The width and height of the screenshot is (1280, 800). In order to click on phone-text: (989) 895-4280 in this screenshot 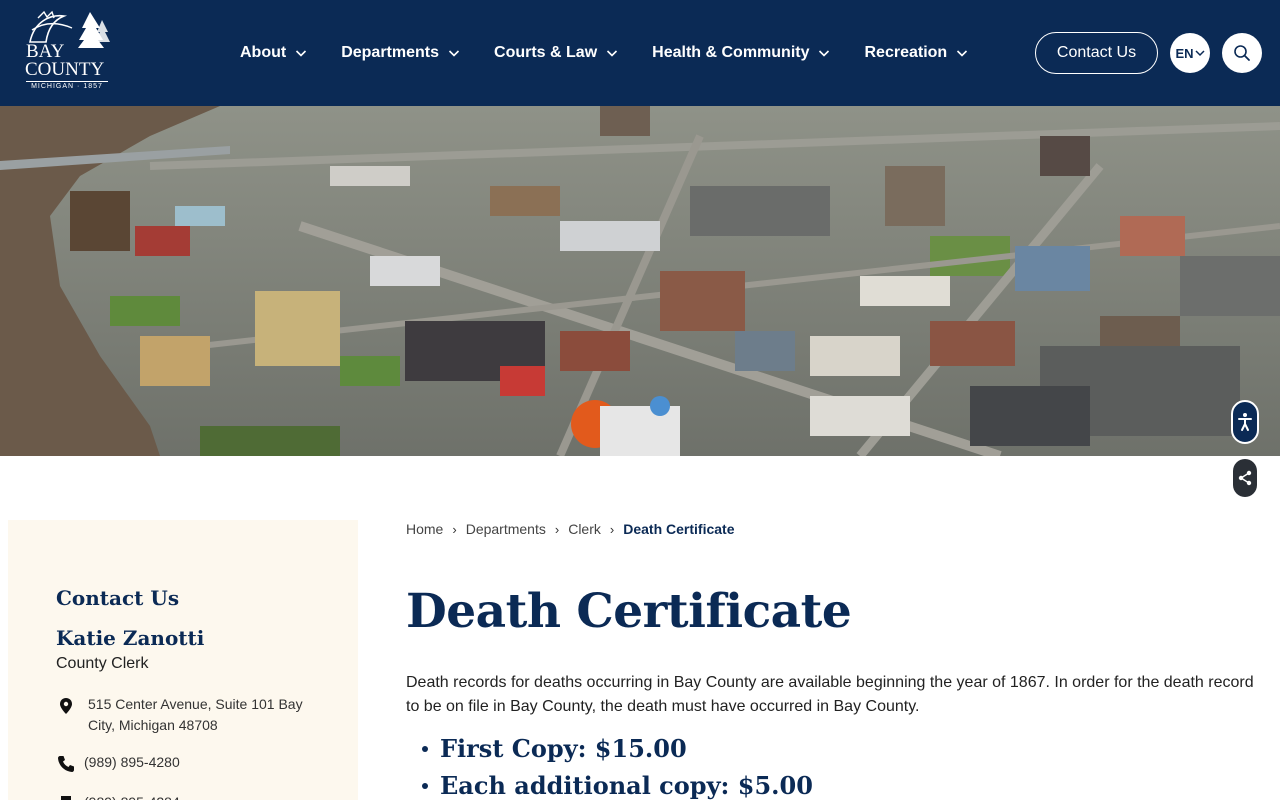, I will do `click(132, 762)`.